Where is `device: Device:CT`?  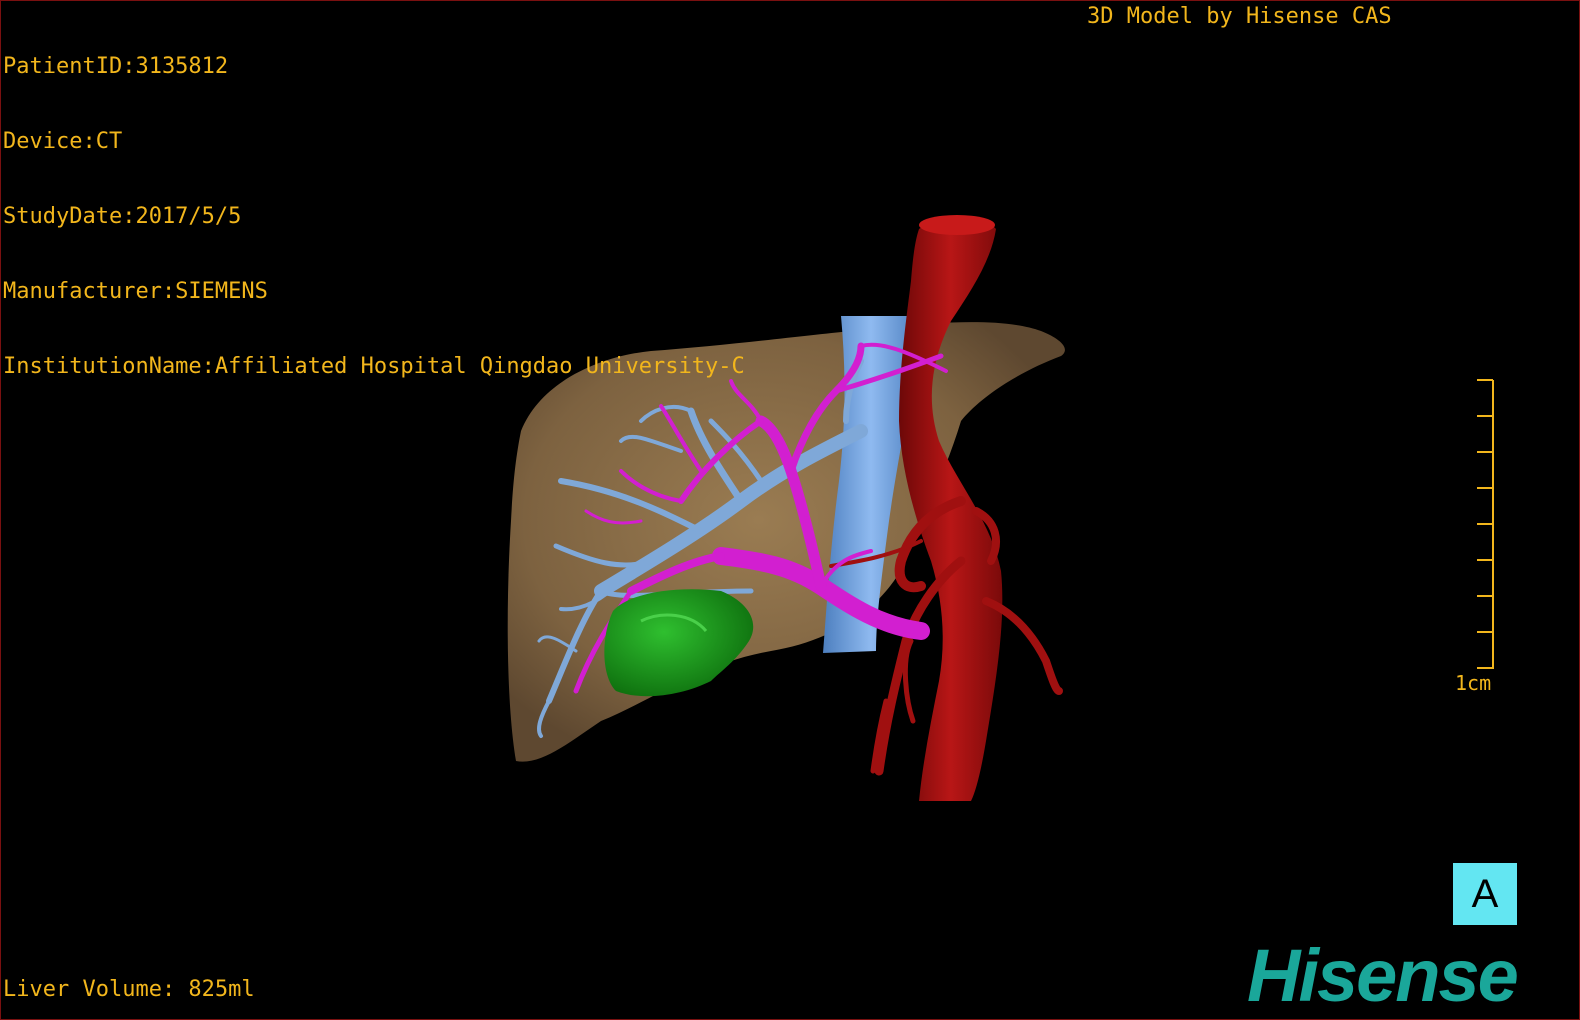 device: Device:CT is located at coordinates (63, 141).